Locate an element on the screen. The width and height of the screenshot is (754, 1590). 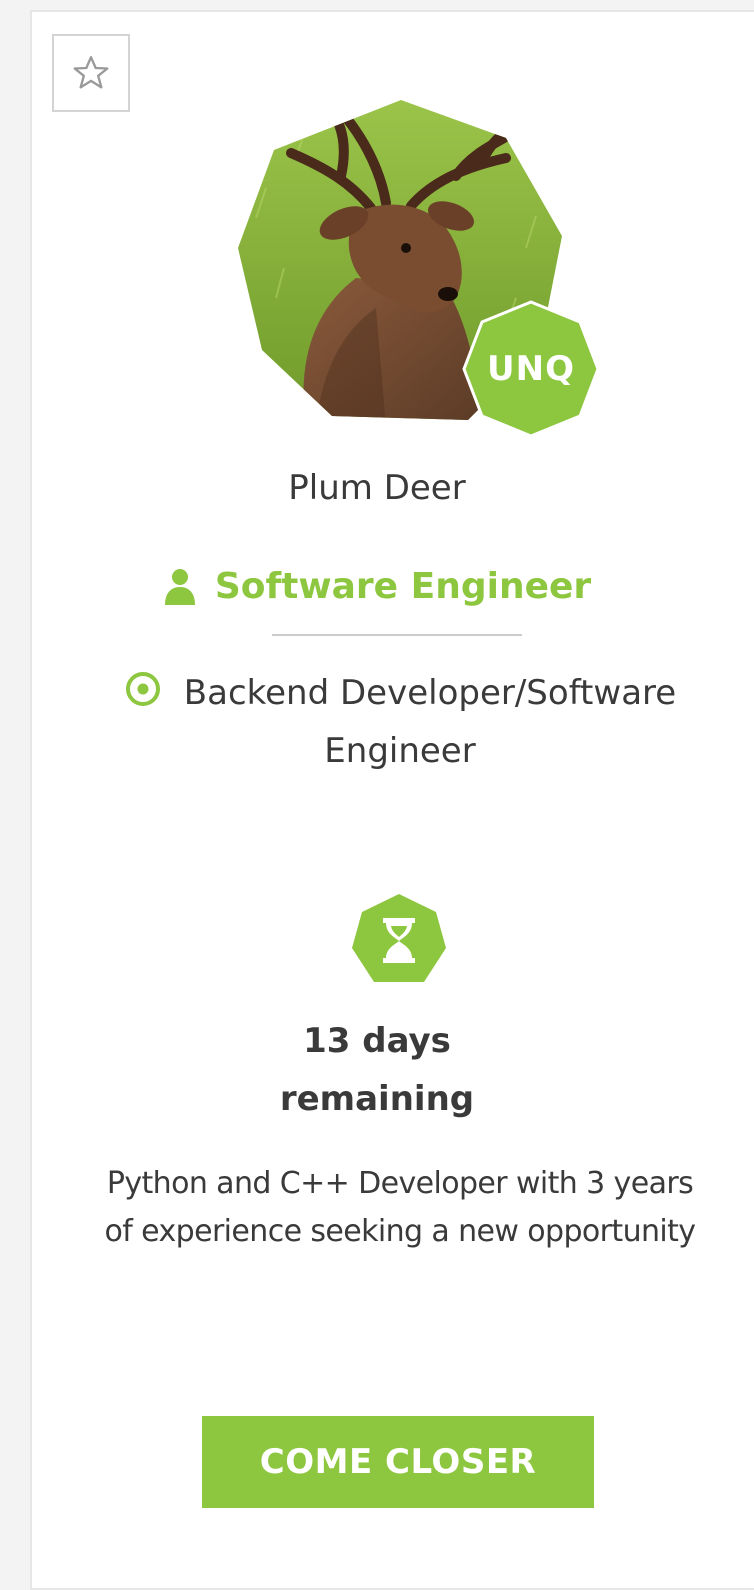
specialization-label: Backend Developer/Software Engineer is located at coordinates (430, 722).